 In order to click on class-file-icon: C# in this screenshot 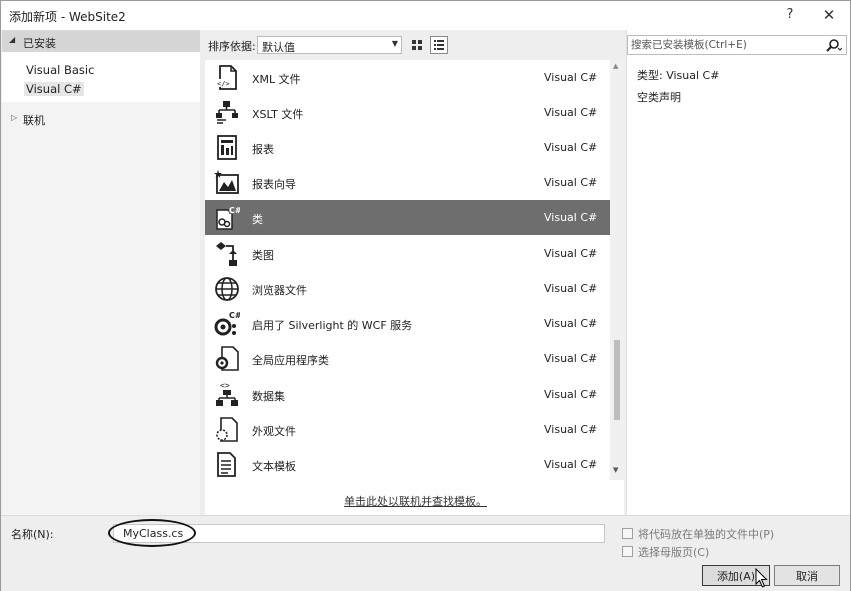, I will do `click(228, 217)`.